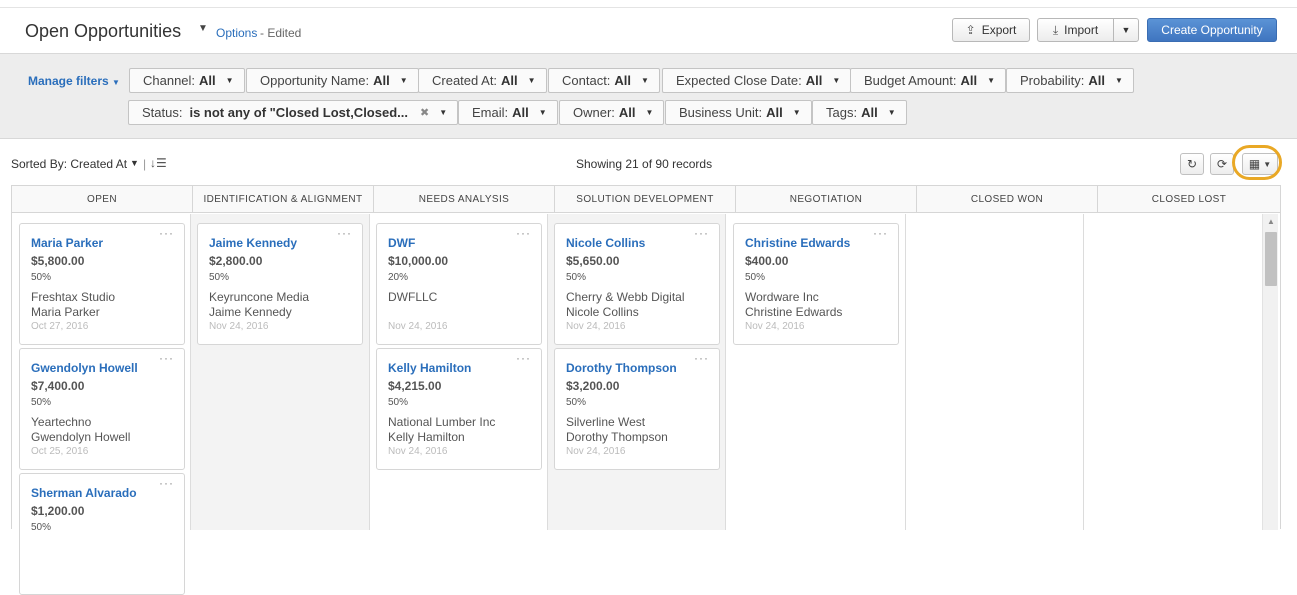  I want to click on filter-contact: Contact: All ▼, so click(604, 80).